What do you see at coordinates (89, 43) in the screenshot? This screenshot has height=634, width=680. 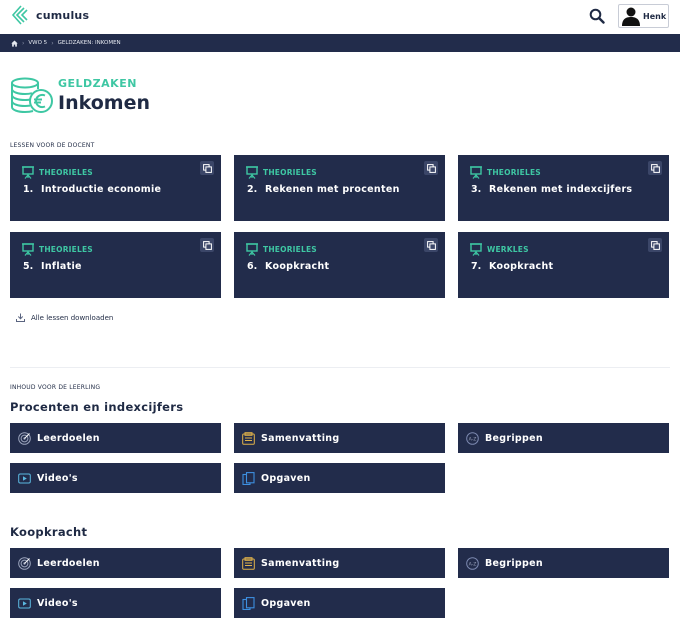 I see `breadcrumb-item-current: GELDZAKEN: INKOMEN` at bounding box center [89, 43].